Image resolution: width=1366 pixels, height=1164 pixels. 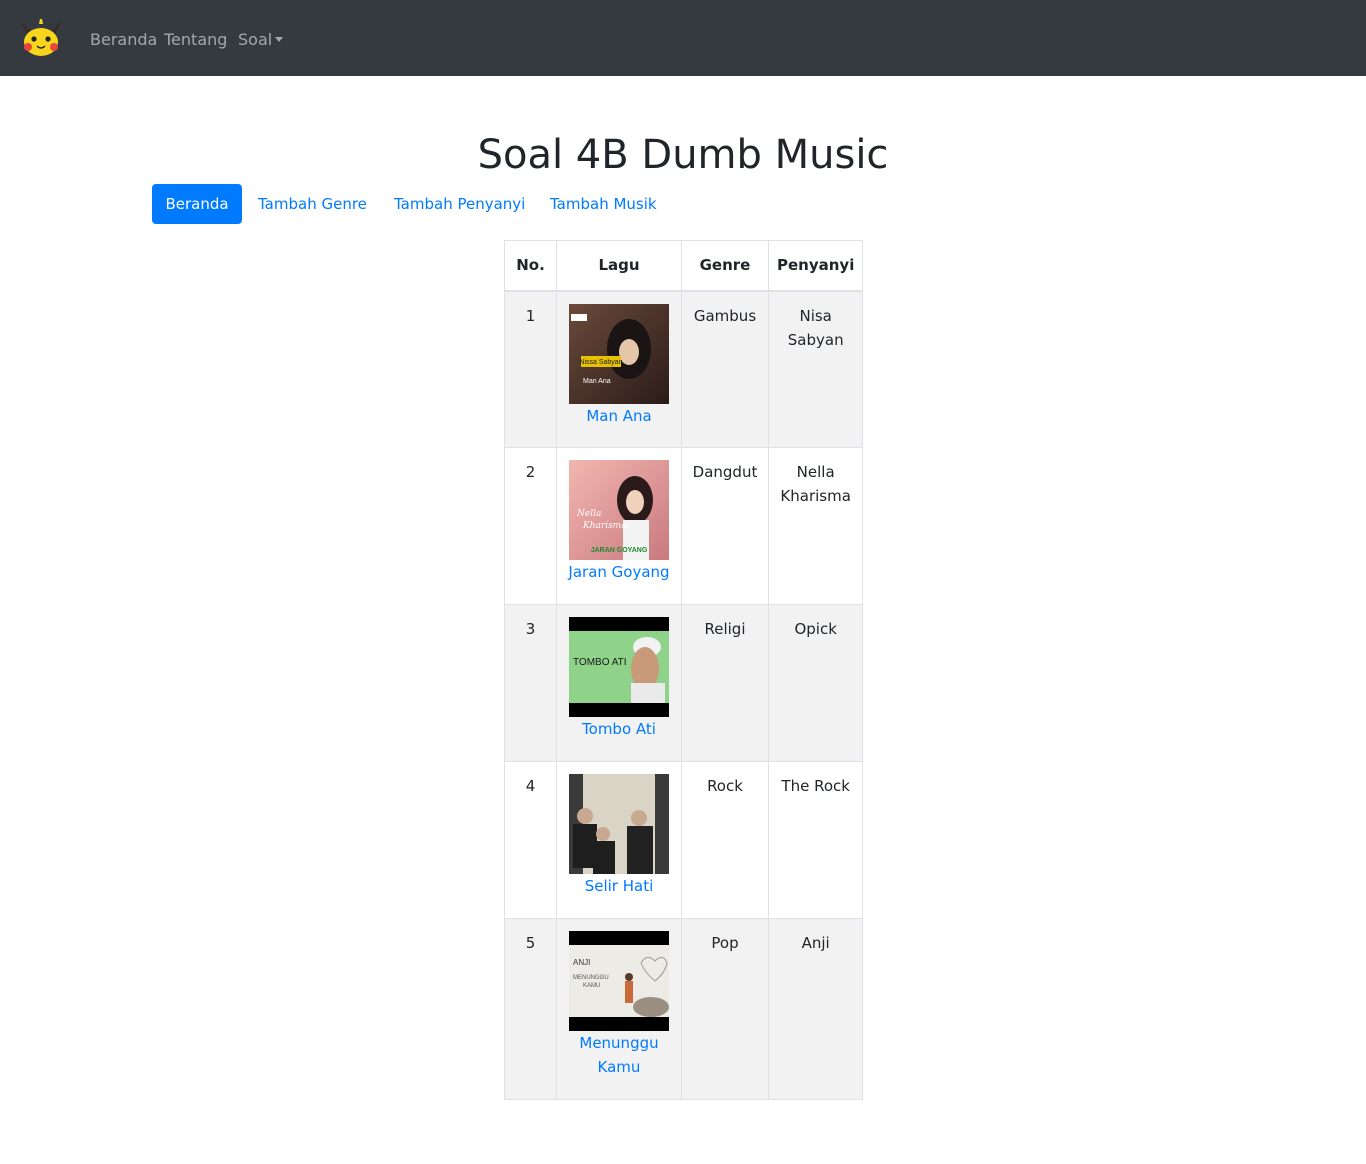 What do you see at coordinates (530, 1009) in the screenshot?
I see `cell-no: 5` at bounding box center [530, 1009].